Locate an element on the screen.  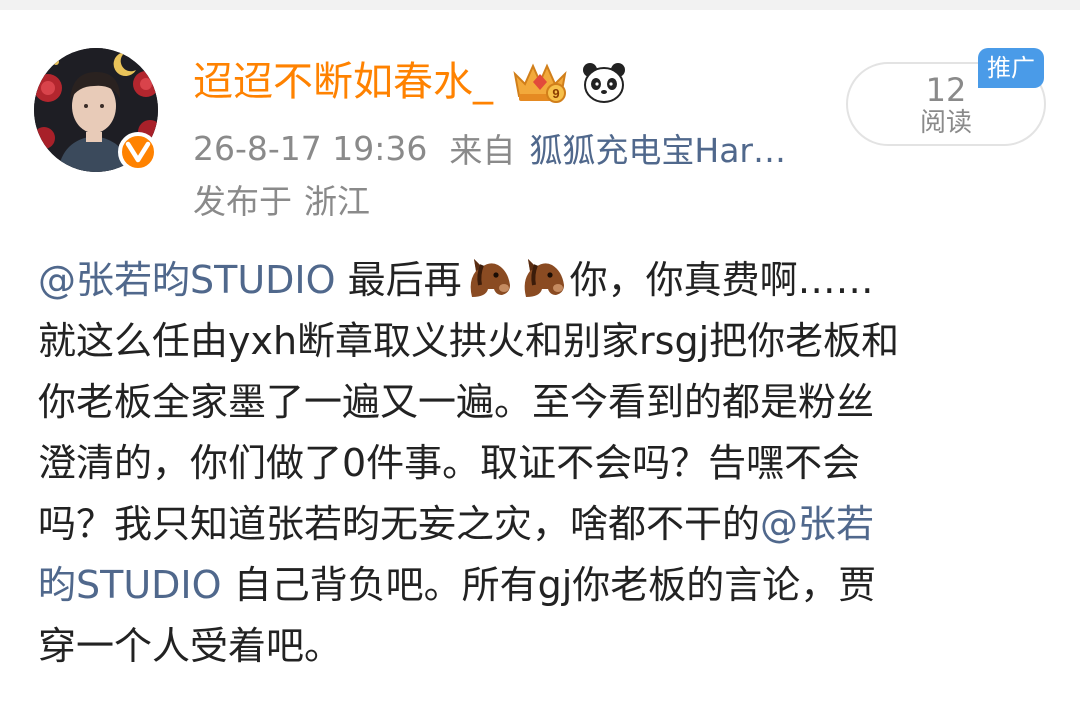
author-row: 迢迢不断如春水_ 9 is located at coordinates (410, 82).